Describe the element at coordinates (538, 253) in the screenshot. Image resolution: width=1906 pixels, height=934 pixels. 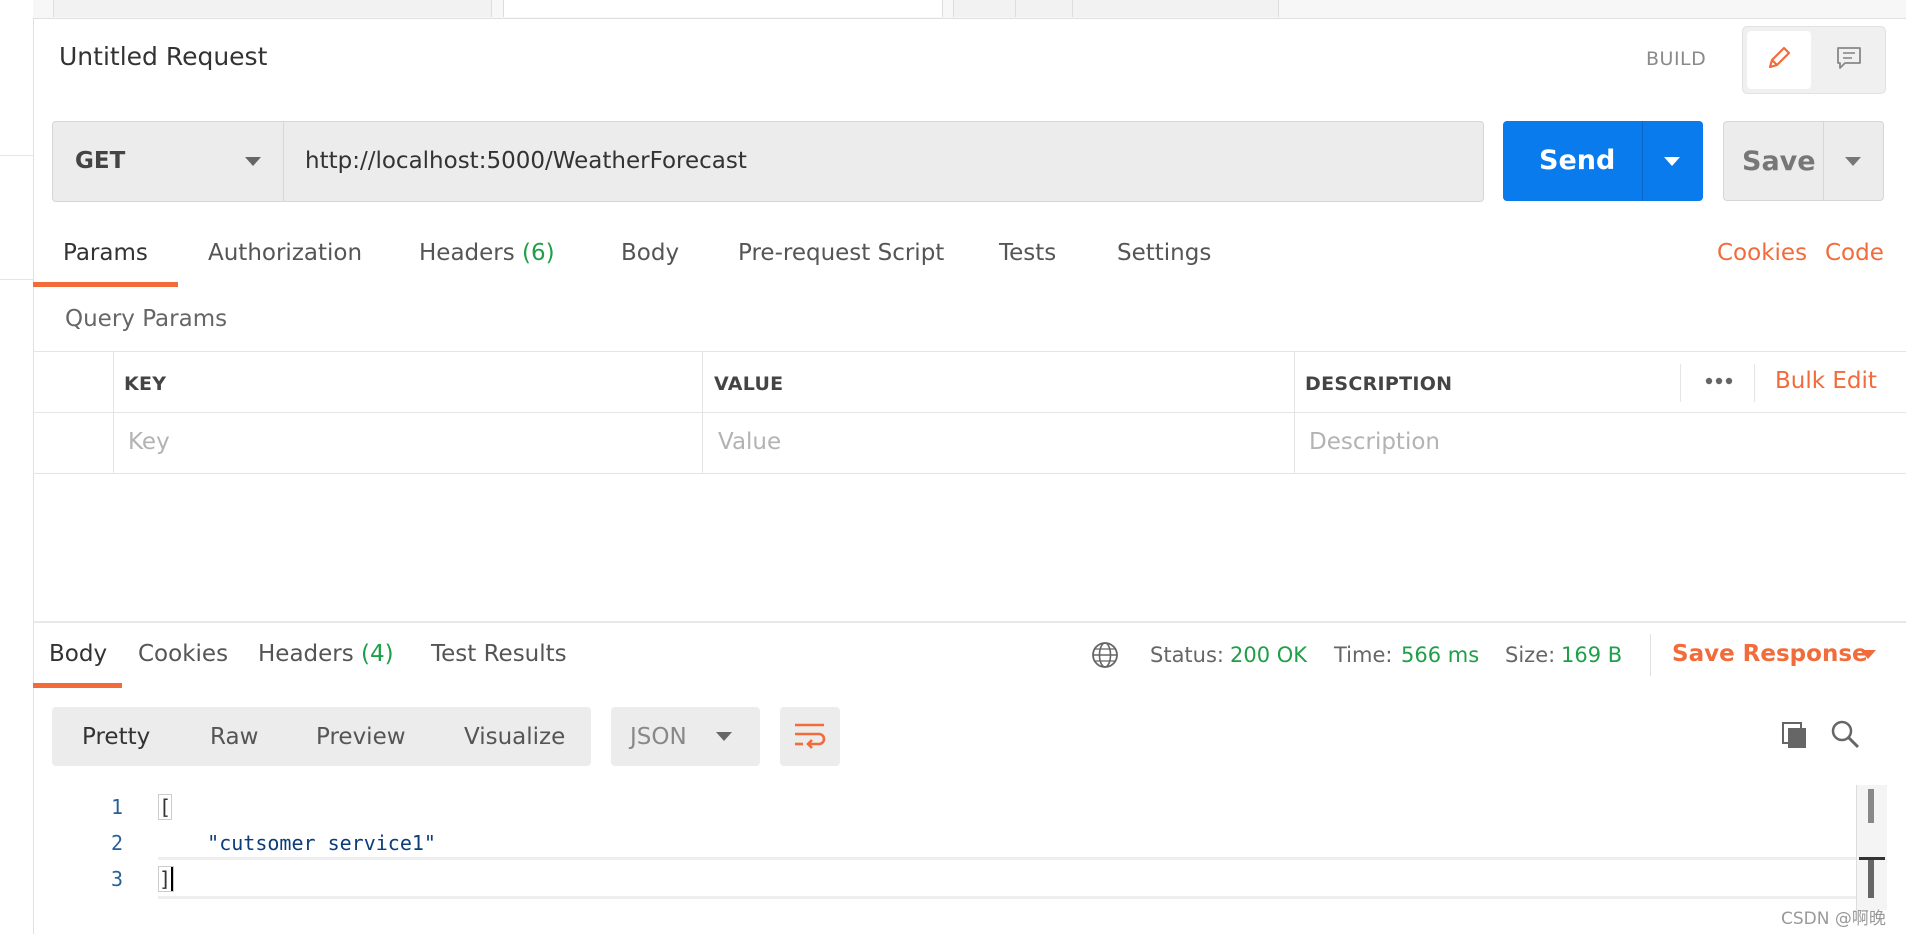
I see `headers-count: (6)` at that location.